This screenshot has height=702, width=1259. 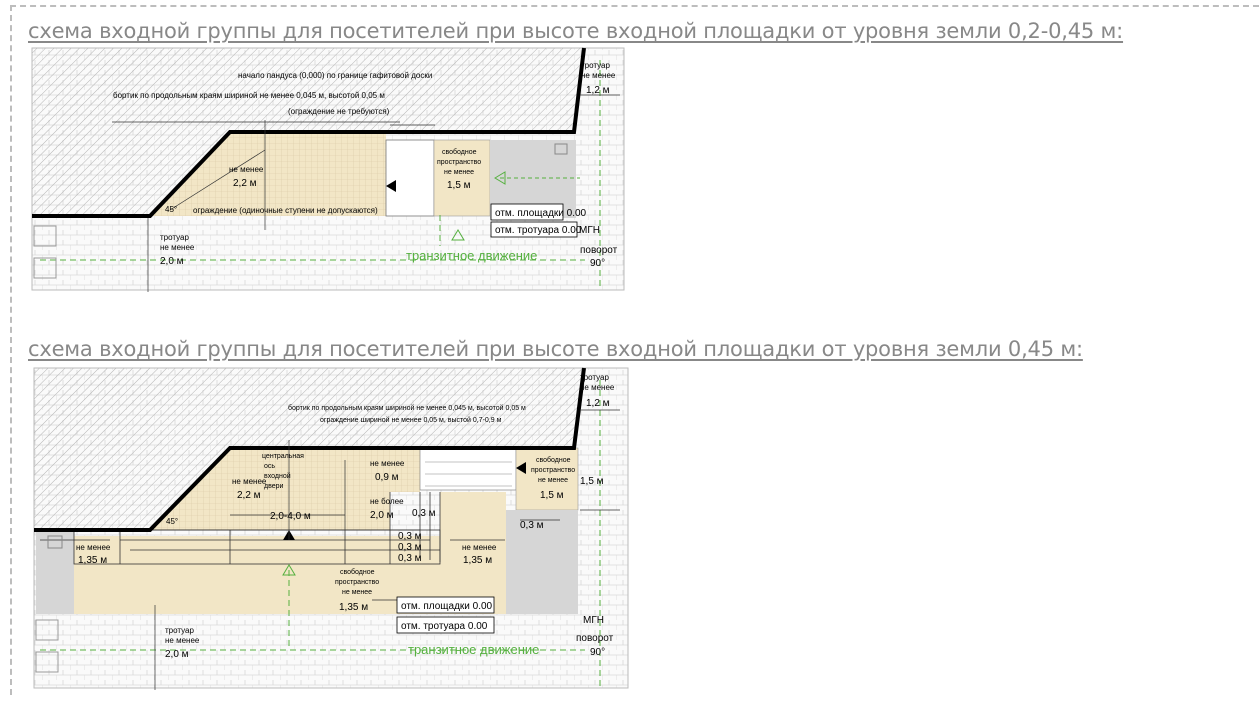 What do you see at coordinates (424, 513) in the screenshot?
I see `scheme-2-step-a: 0,3 м` at bounding box center [424, 513].